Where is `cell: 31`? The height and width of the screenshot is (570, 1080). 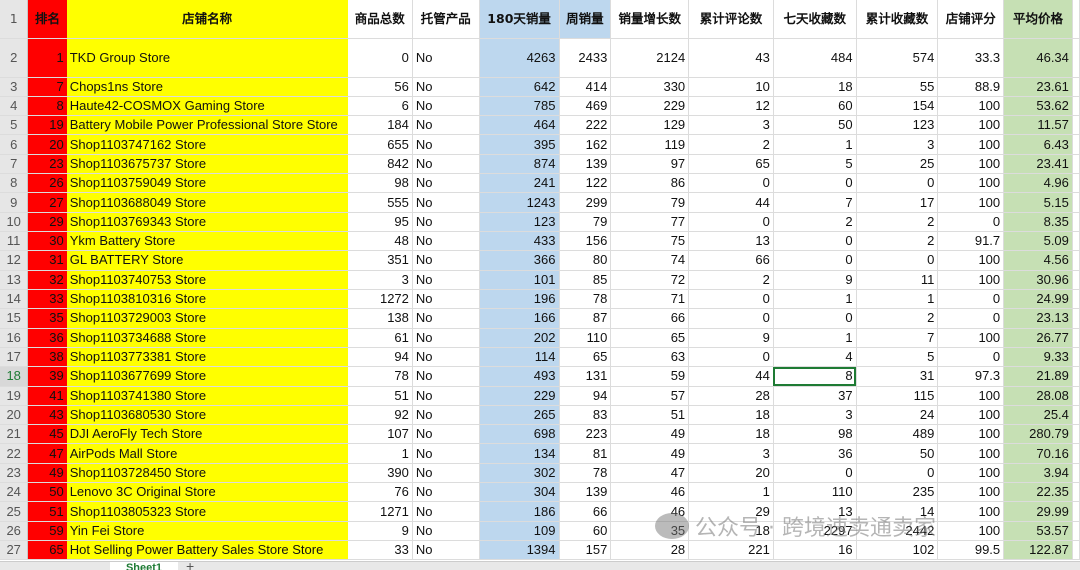 cell: 31 is located at coordinates (47, 260).